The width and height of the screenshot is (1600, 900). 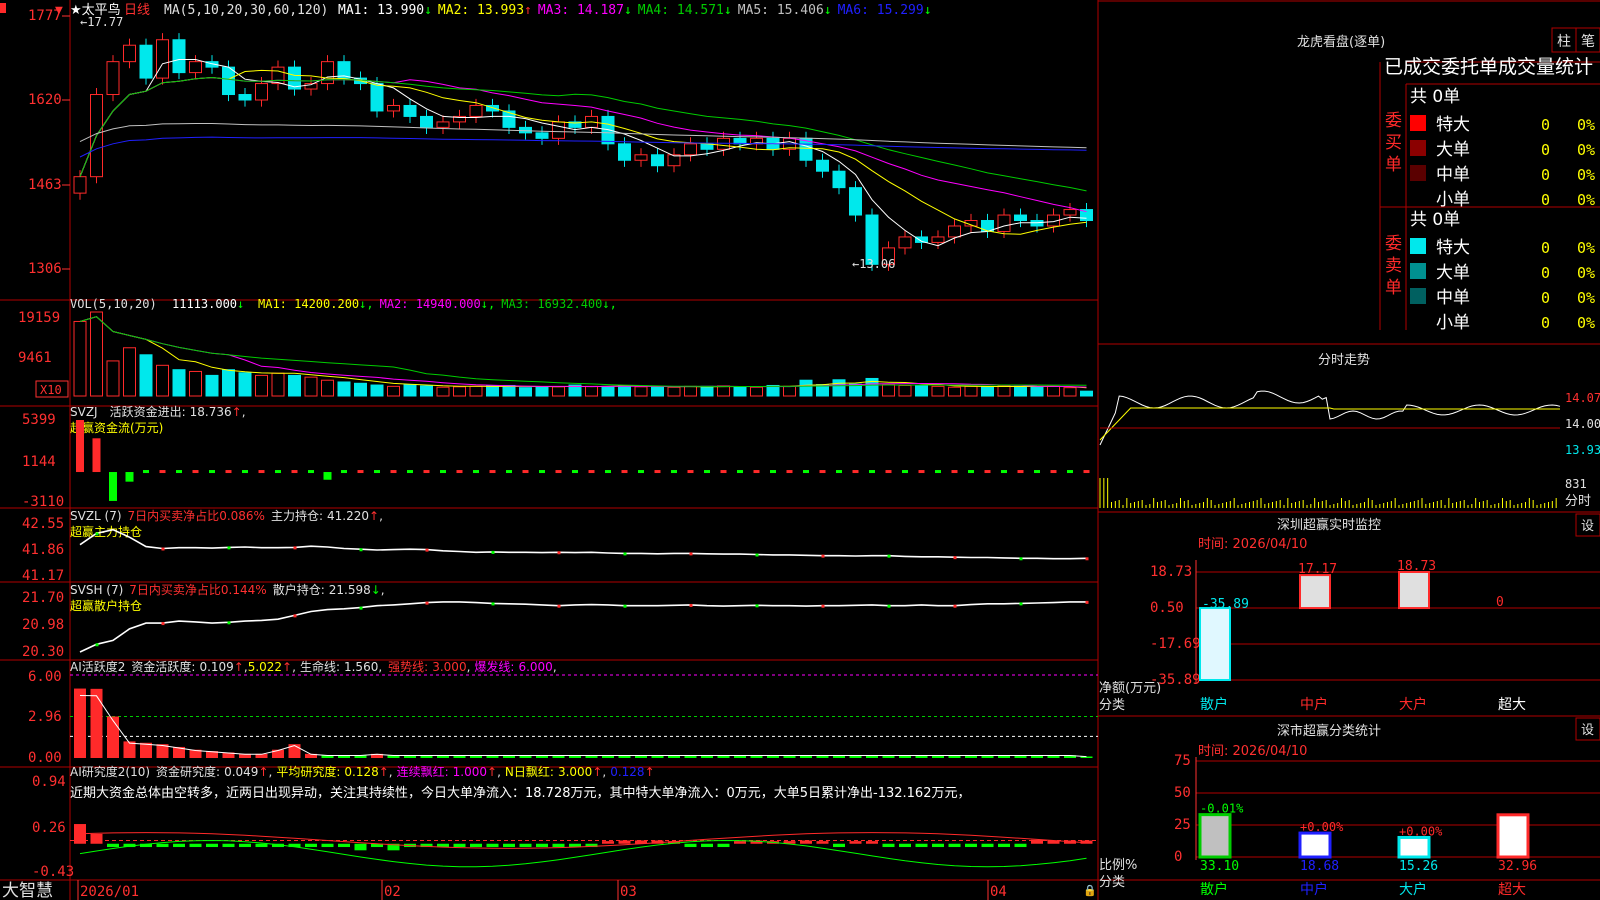 What do you see at coordinates (113, 737) in the screenshot?
I see `activity-bar` at bounding box center [113, 737].